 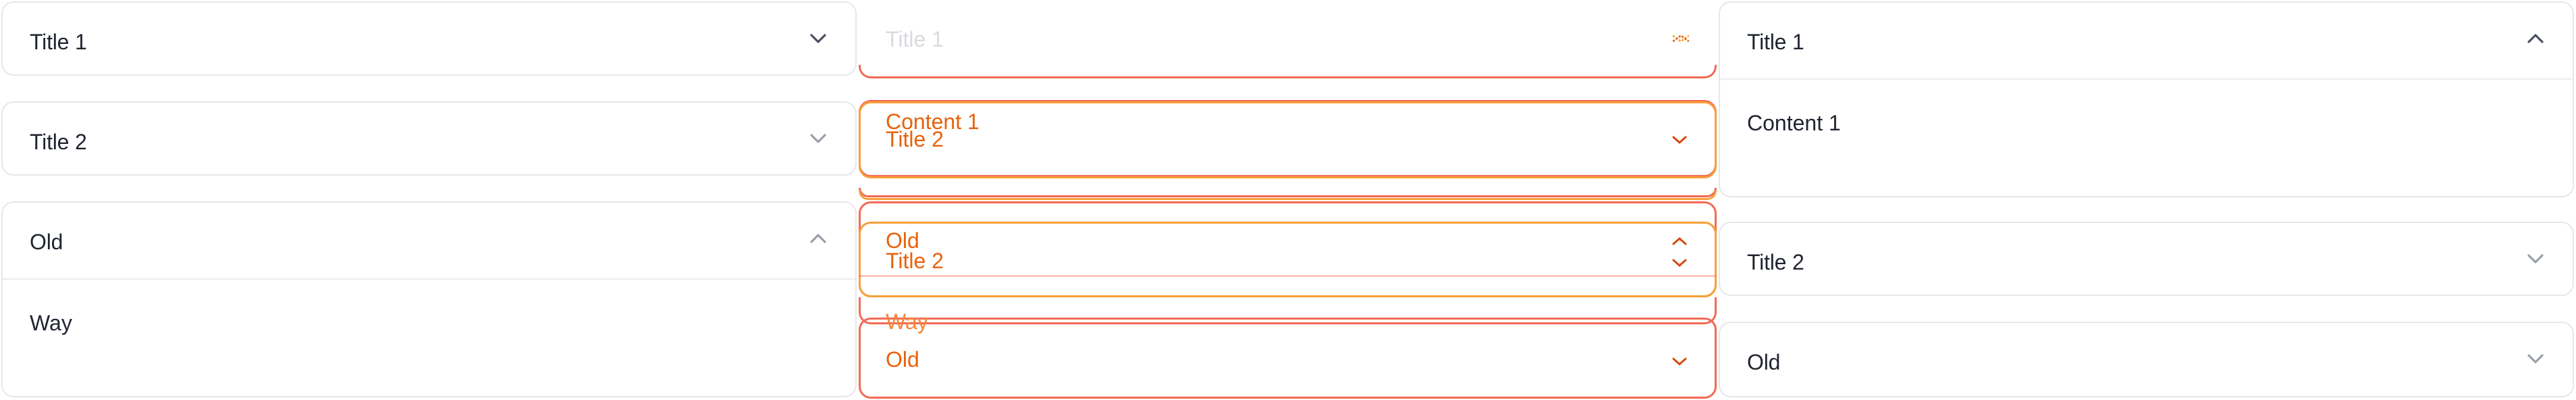 I want to click on accordion-item: Old, so click(x=2146, y=359).